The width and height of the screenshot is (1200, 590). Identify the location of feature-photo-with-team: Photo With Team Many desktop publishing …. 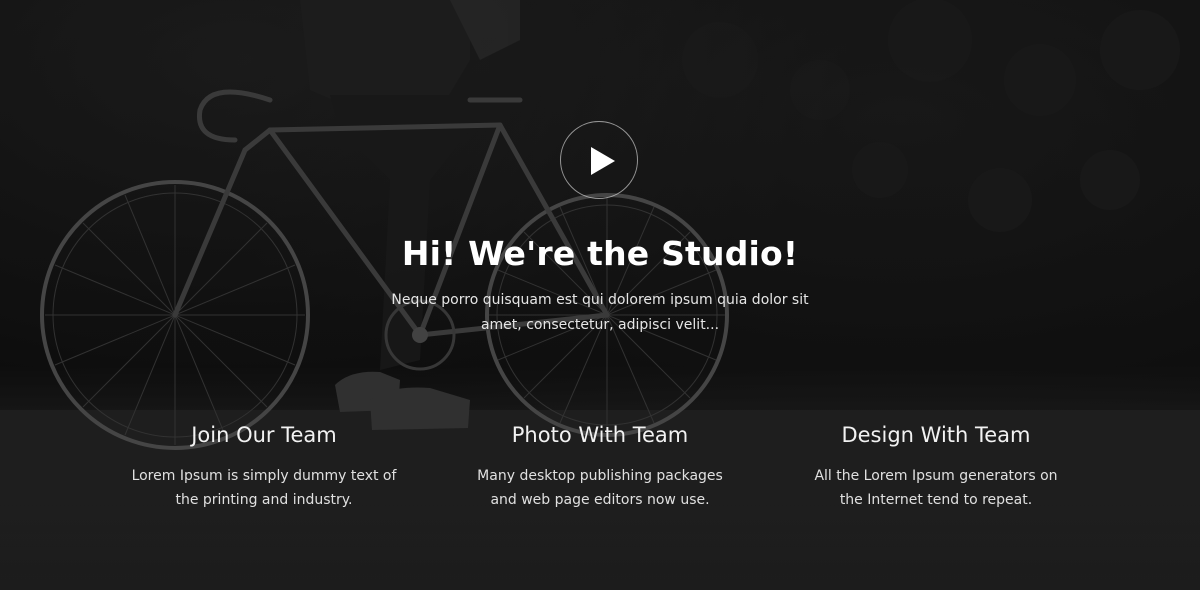
(600, 466).